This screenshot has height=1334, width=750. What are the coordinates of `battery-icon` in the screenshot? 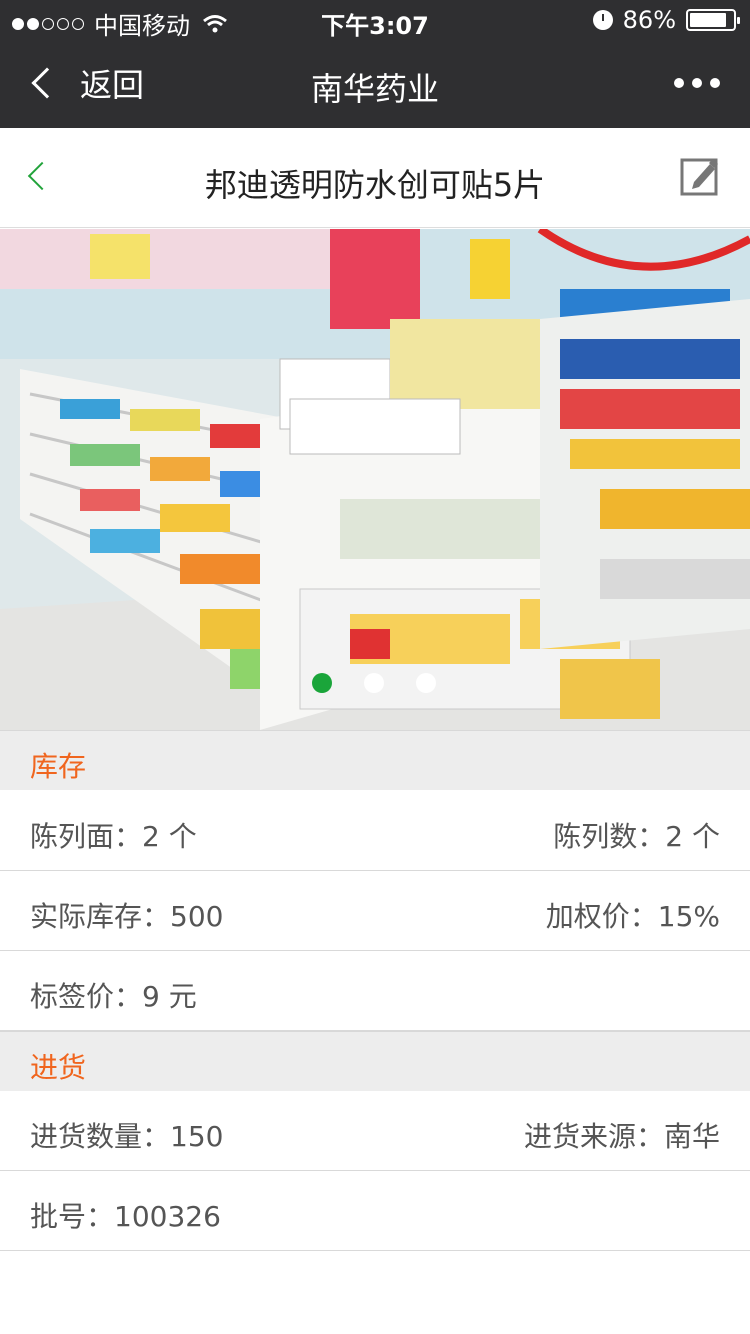 It's located at (713, 20).